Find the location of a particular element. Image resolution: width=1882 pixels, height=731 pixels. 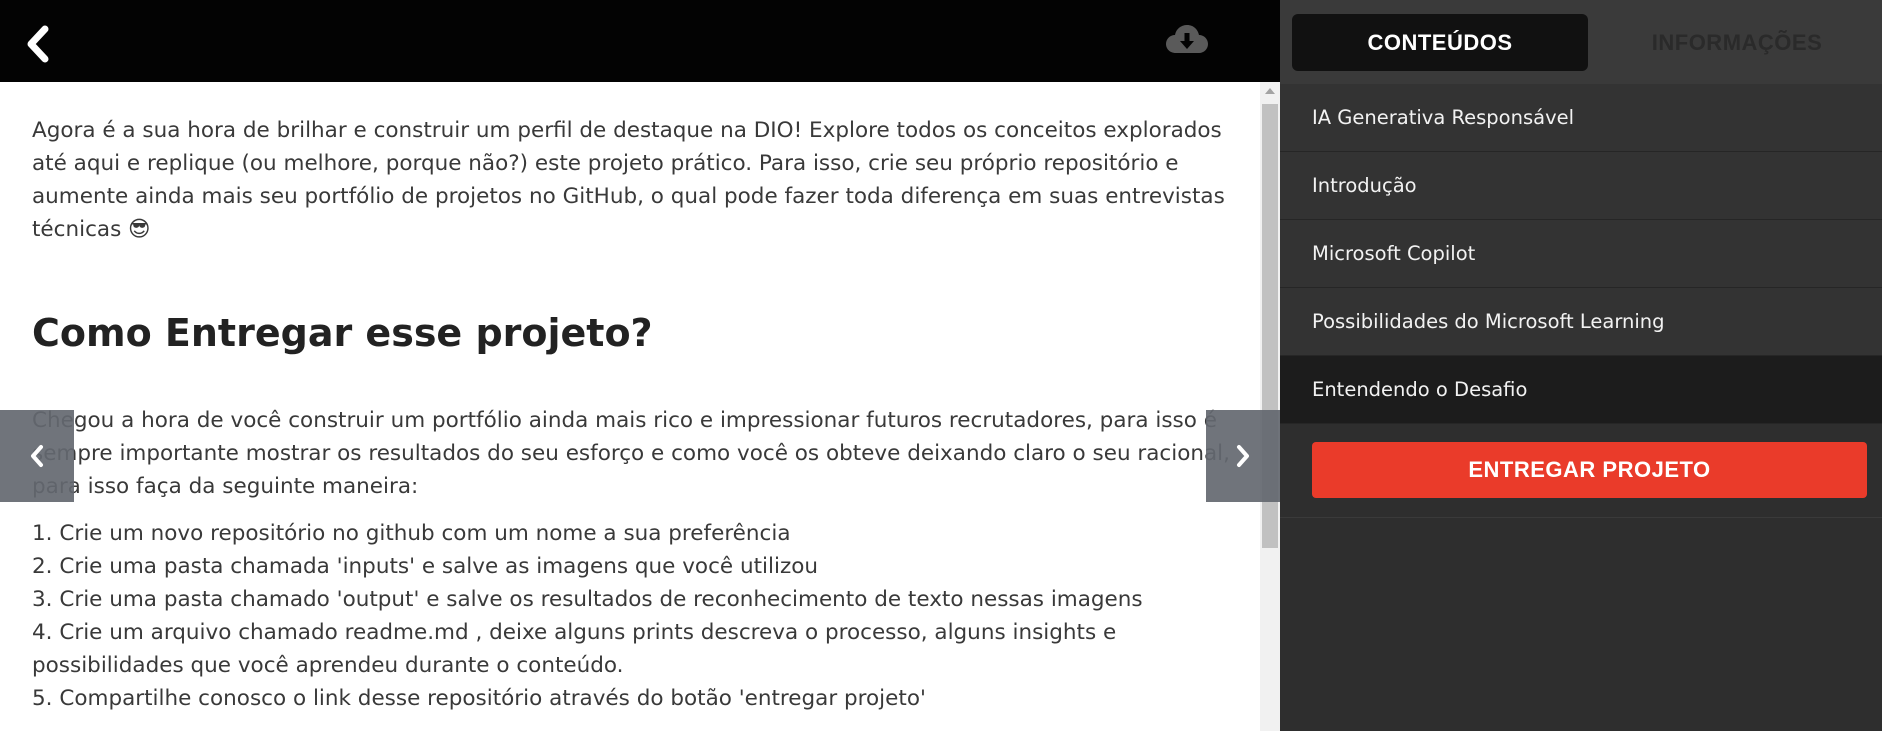

chevron-right-icon is located at coordinates (1243, 456).